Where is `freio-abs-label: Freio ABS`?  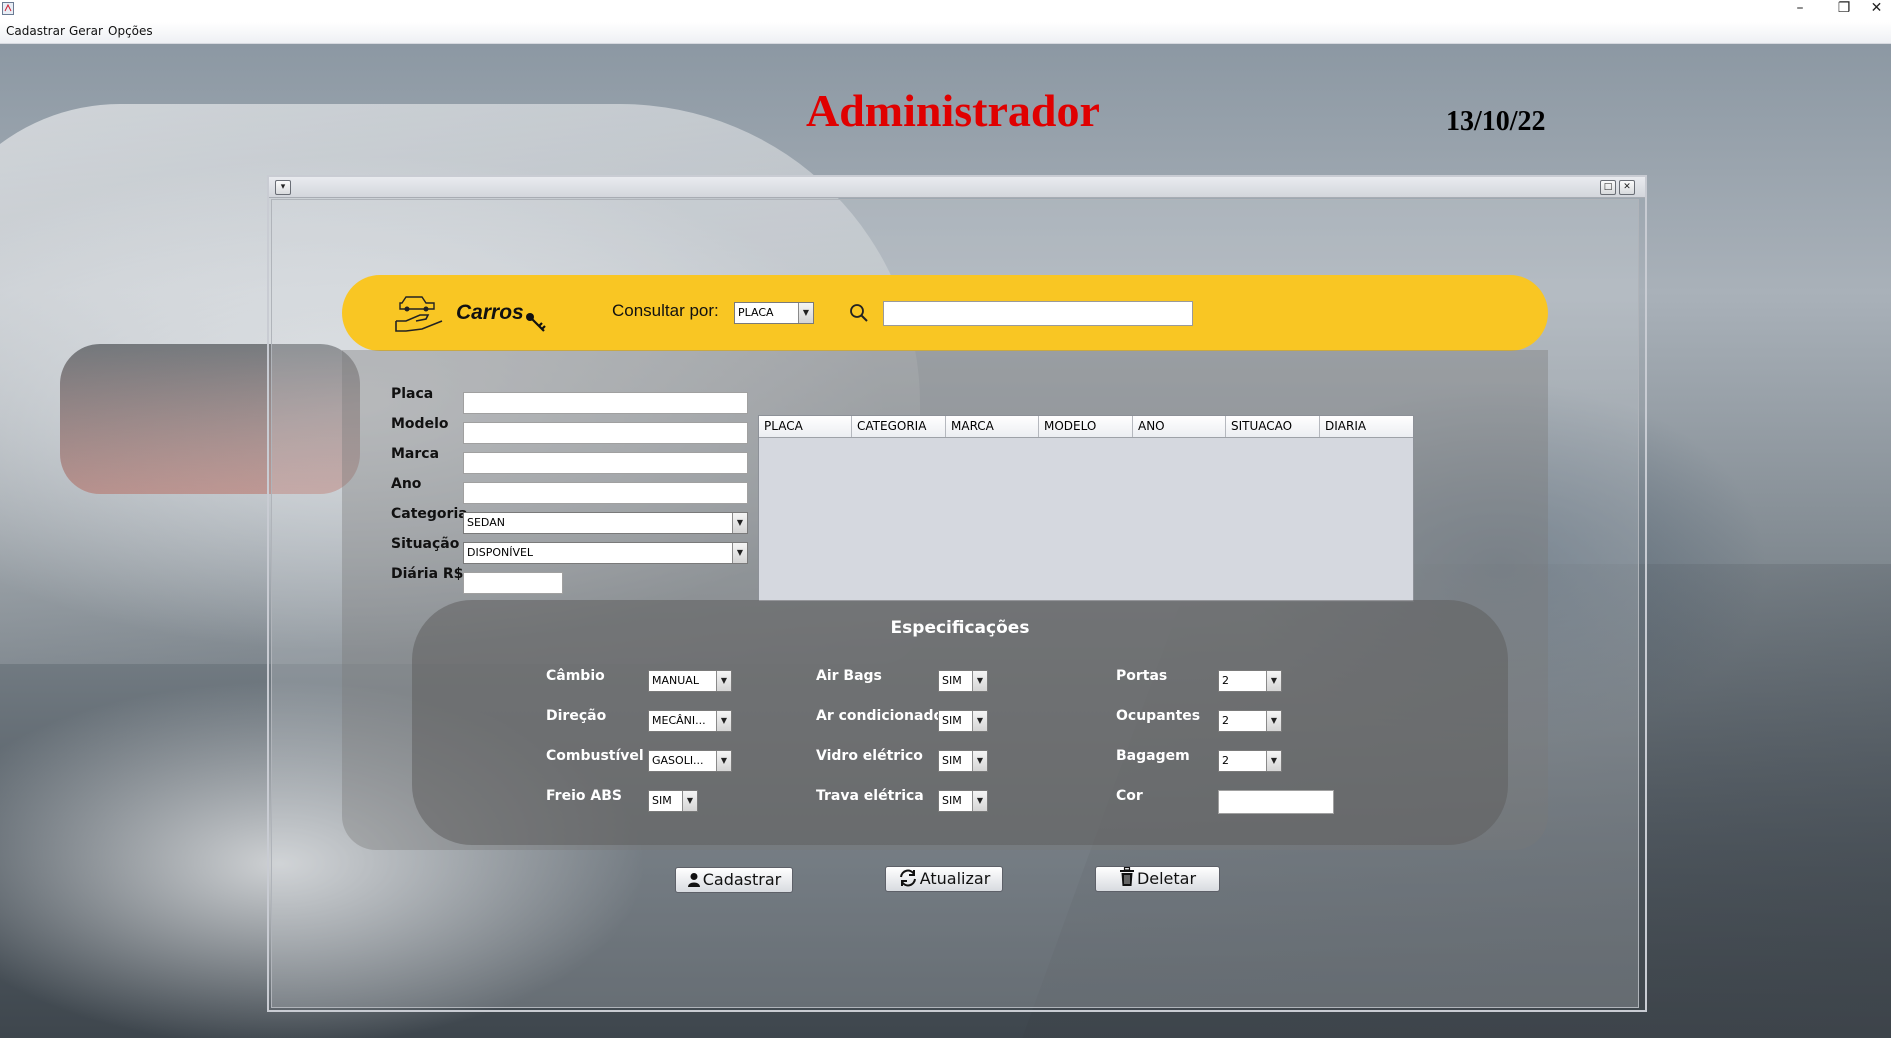
freio-abs-label: Freio ABS is located at coordinates (584, 796).